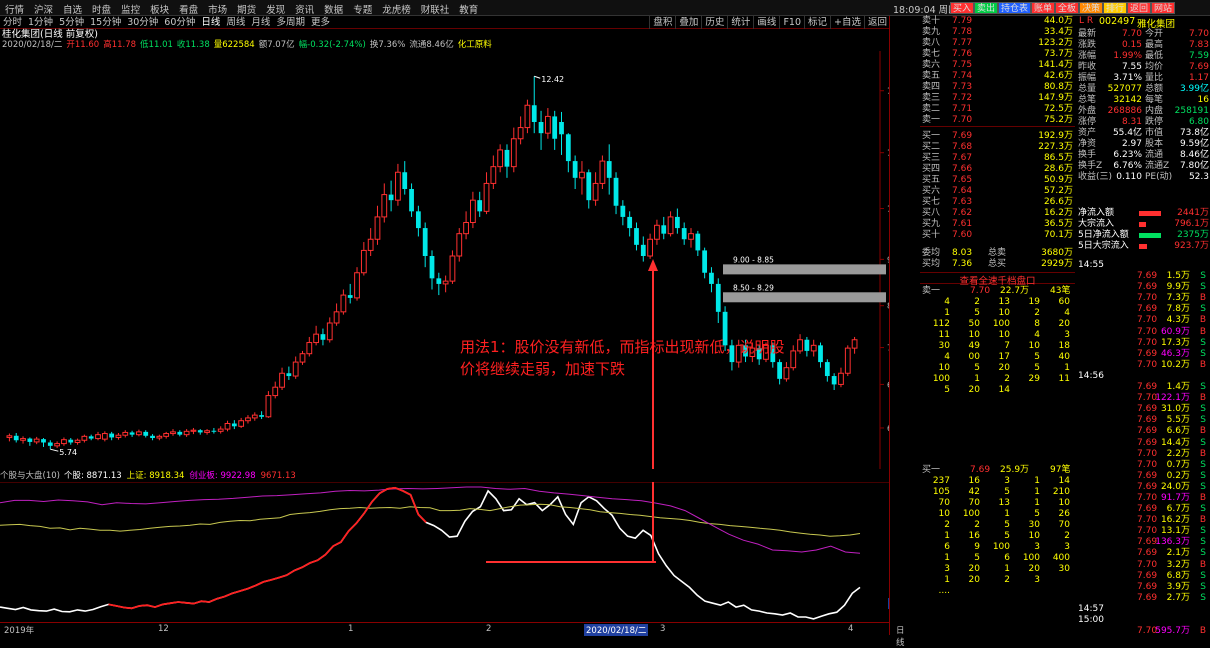 Image resolution: width=1210 pixels, height=648 pixels. I want to click on menu-item: 行情, so click(14, 8).